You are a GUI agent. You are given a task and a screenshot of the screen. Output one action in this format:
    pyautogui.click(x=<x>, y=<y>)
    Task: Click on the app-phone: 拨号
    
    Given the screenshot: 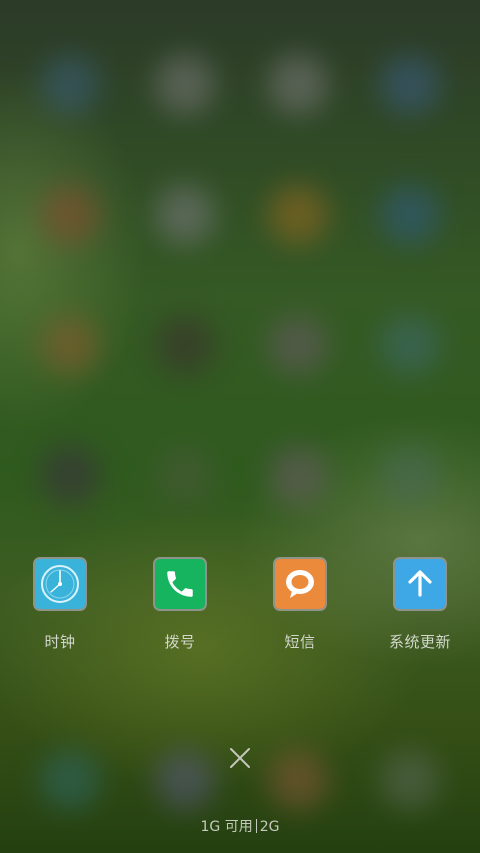 What is the action you would take?
    pyautogui.click(x=180, y=604)
    